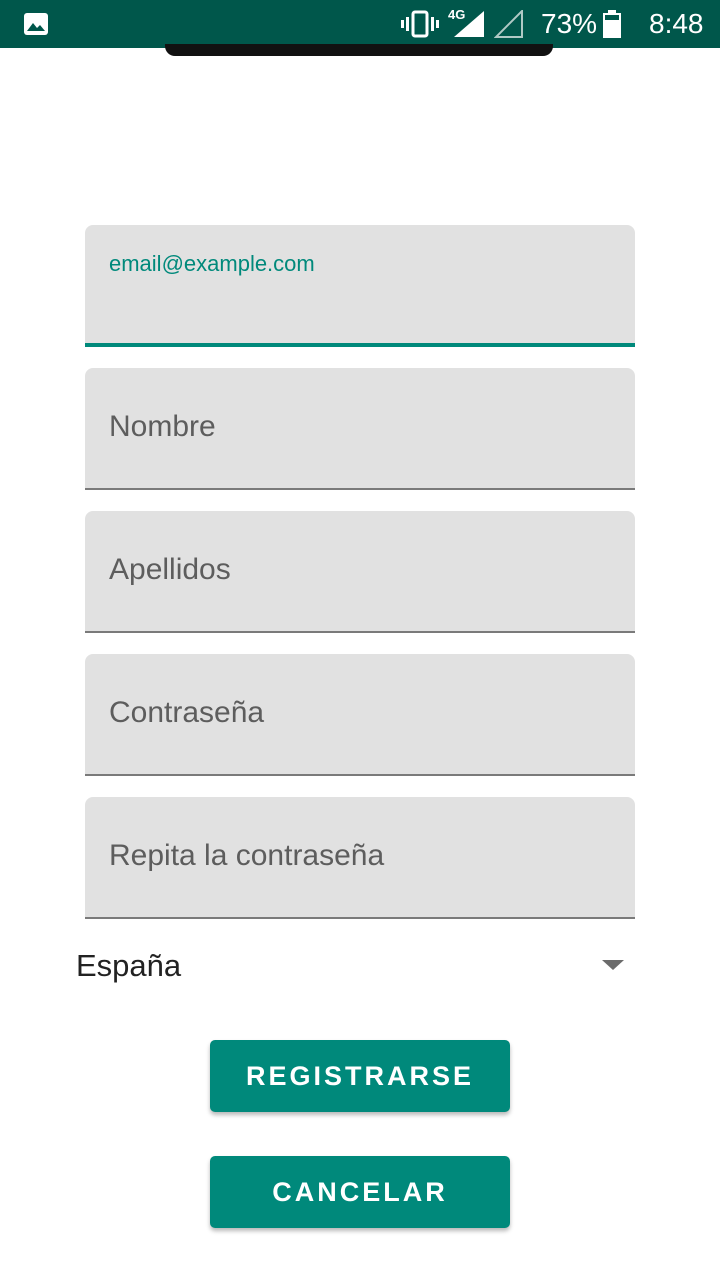 This screenshot has height=1280, width=720. Describe the element at coordinates (356, 966) in the screenshot. I see `country-select: España` at that location.